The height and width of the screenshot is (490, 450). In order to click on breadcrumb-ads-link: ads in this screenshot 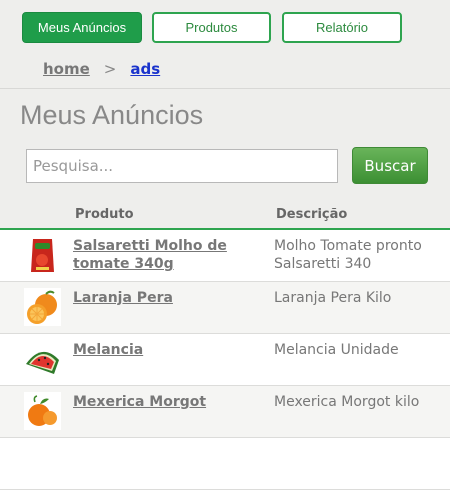, I will do `click(145, 69)`.